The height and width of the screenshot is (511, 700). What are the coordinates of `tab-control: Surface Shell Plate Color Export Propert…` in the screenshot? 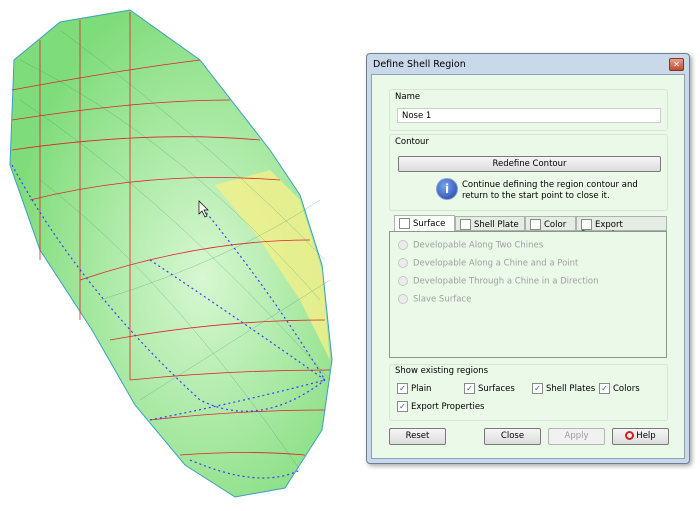 It's located at (528, 287).